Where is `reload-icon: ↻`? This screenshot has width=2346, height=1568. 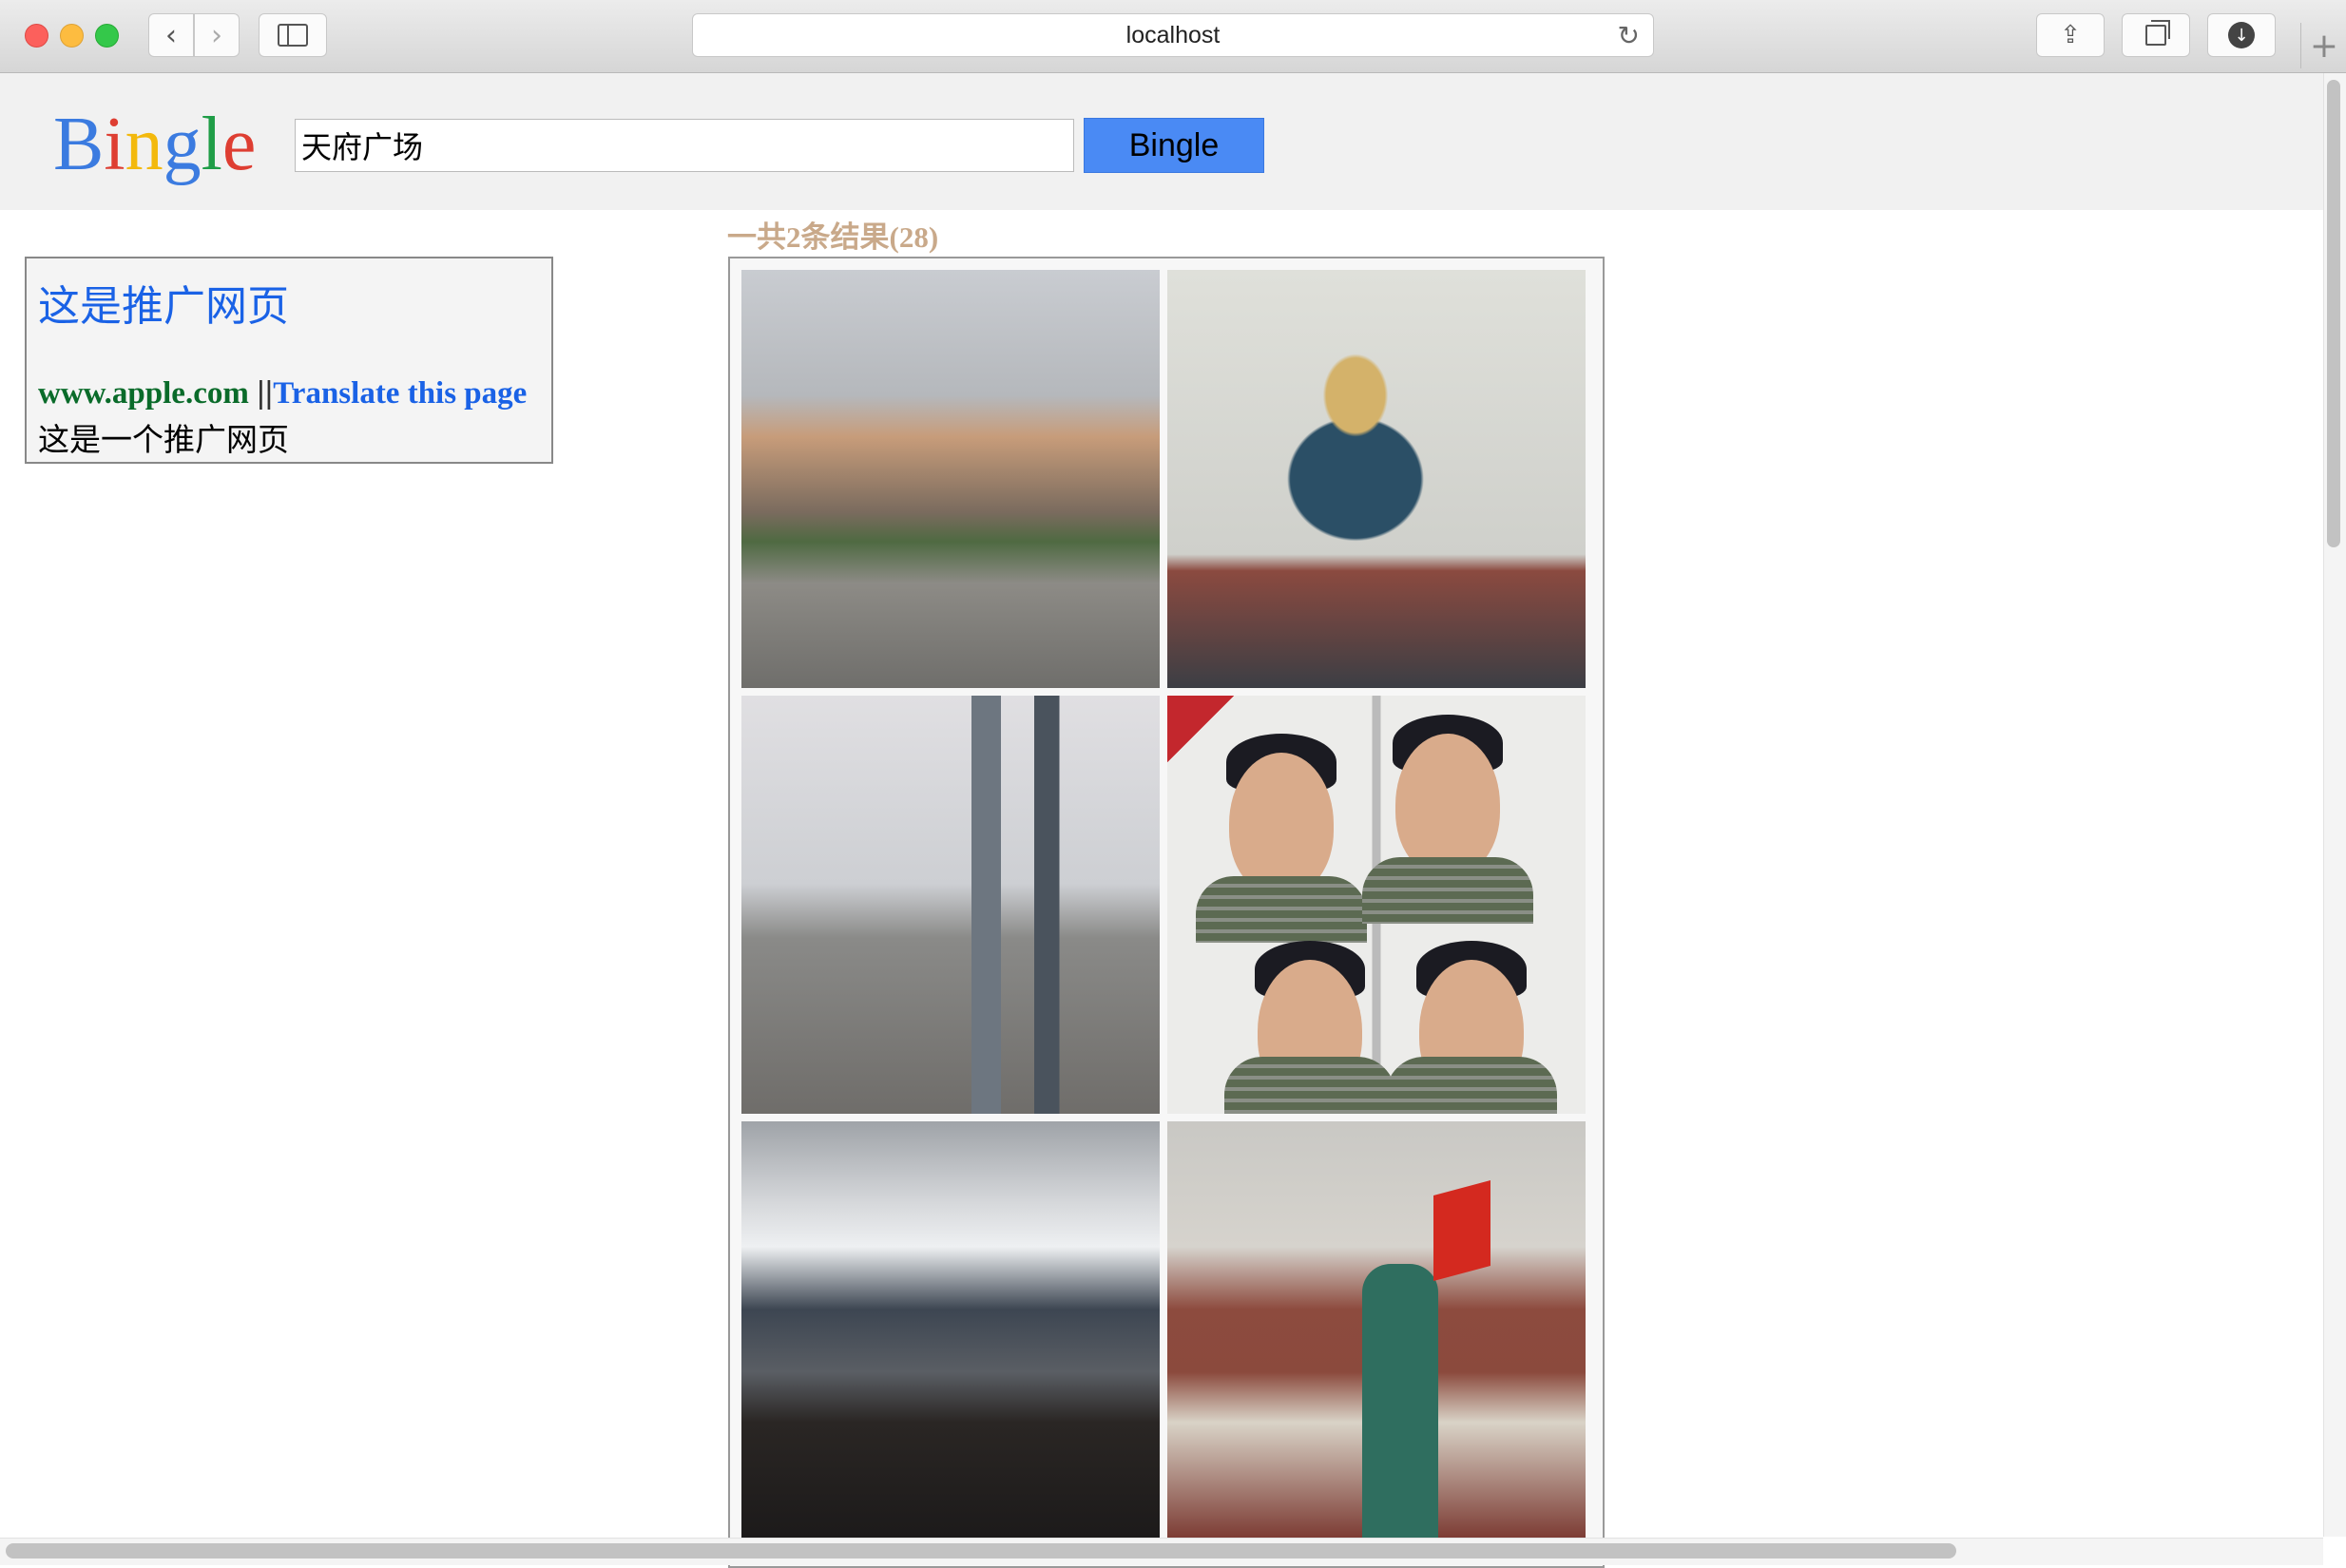
reload-icon: ↻ is located at coordinates (1629, 36).